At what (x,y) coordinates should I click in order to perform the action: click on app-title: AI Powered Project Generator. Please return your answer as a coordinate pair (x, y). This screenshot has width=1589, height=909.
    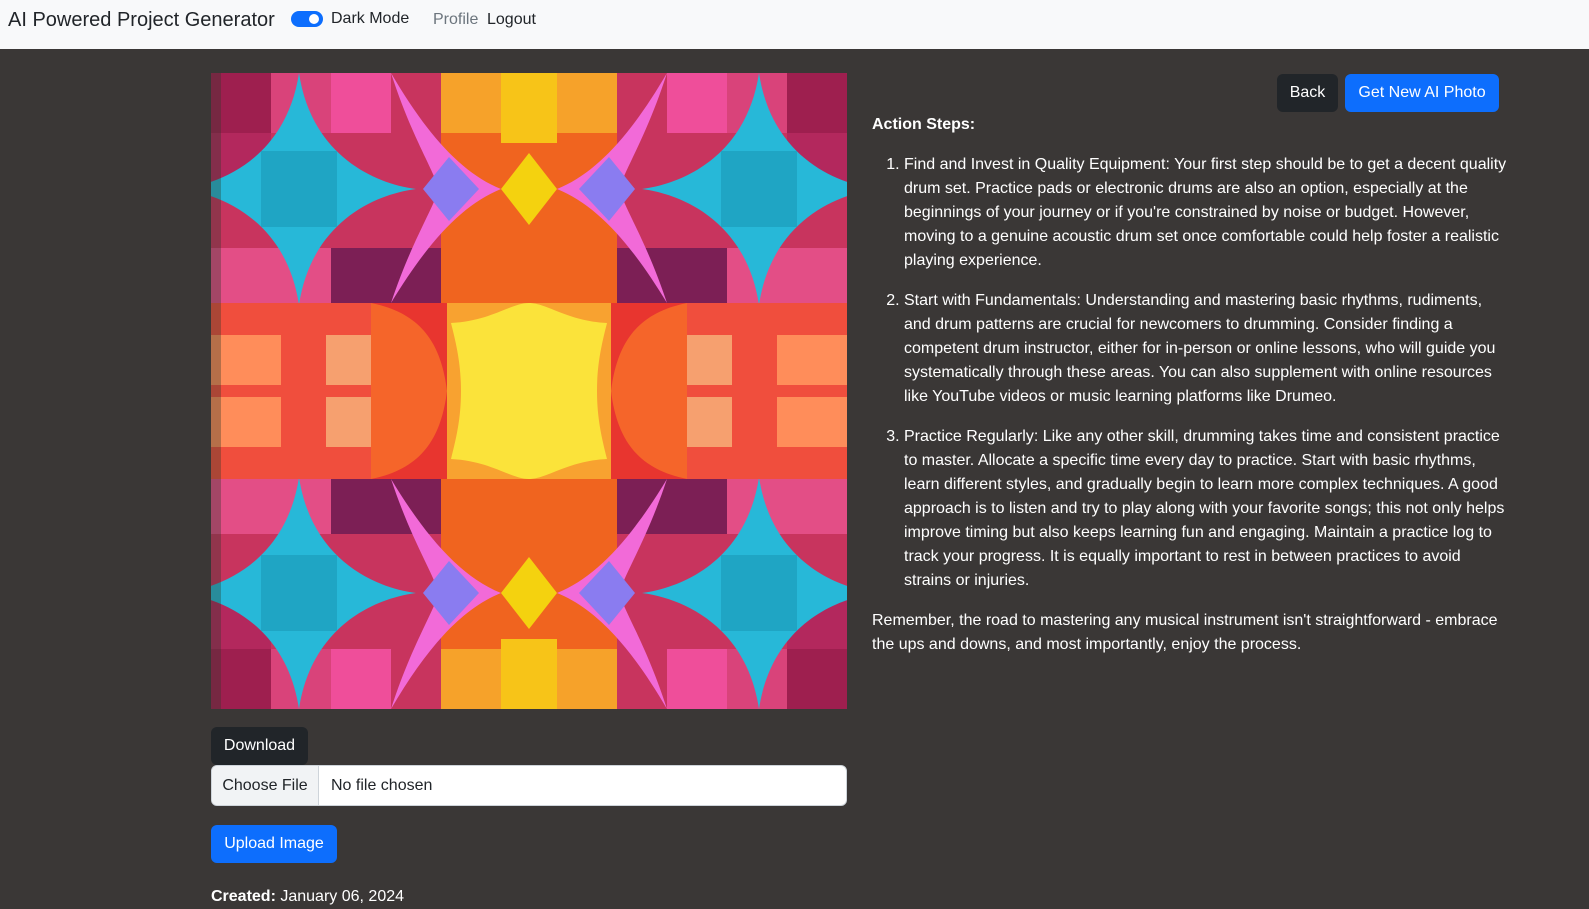
    Looking at the image, I should click on (141, 20).